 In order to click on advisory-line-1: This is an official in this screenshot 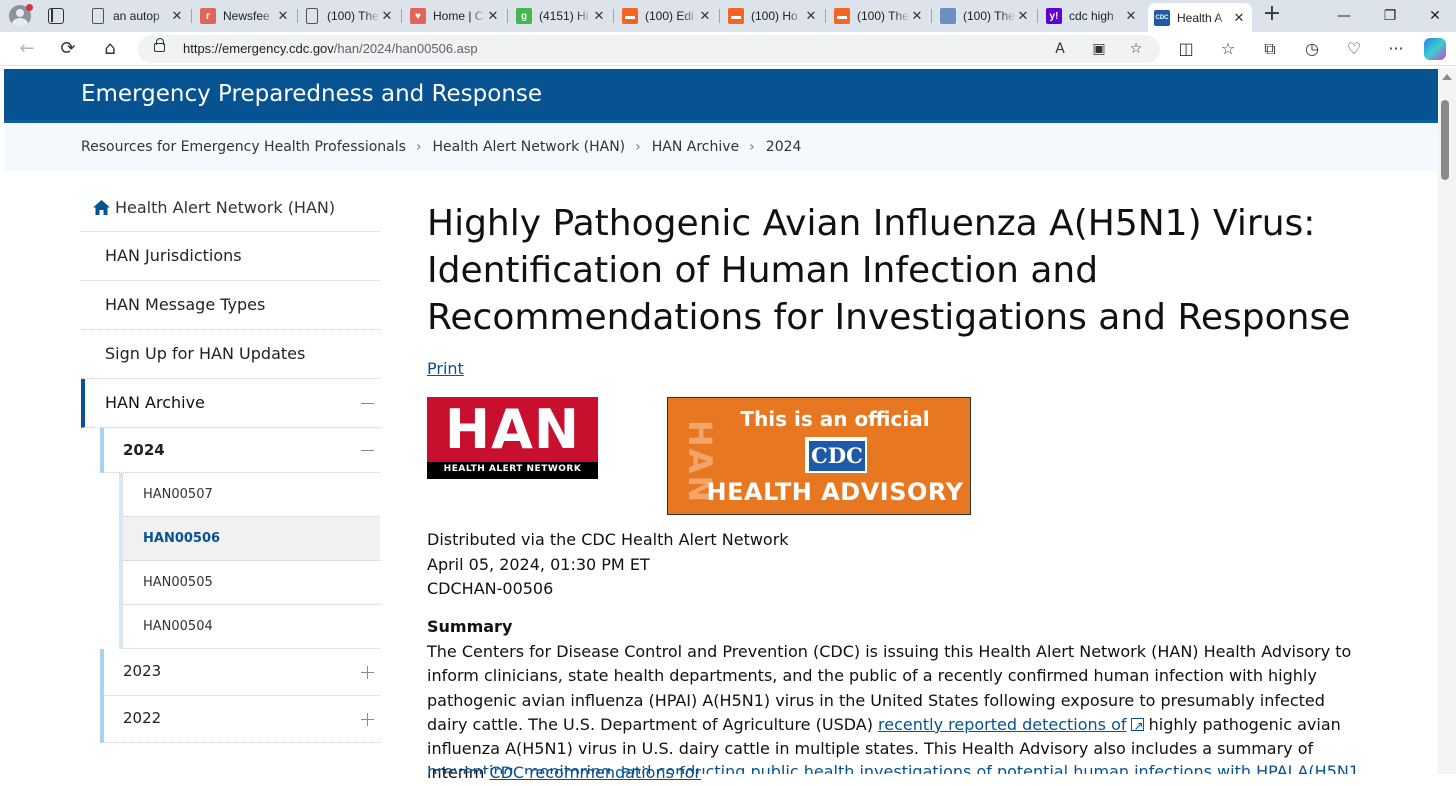, I will do `click(835, 419)`.